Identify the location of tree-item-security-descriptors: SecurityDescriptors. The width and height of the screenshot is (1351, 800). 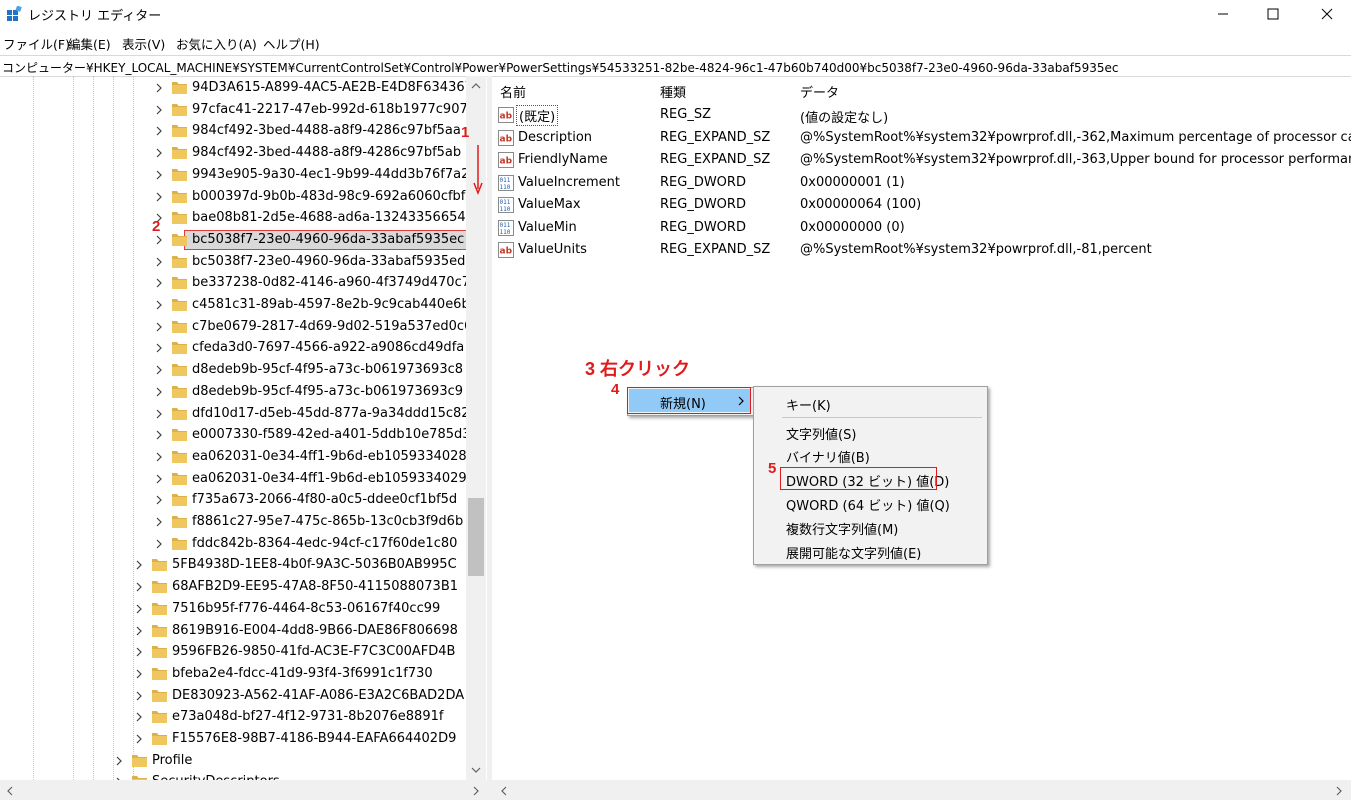
(235, 776).